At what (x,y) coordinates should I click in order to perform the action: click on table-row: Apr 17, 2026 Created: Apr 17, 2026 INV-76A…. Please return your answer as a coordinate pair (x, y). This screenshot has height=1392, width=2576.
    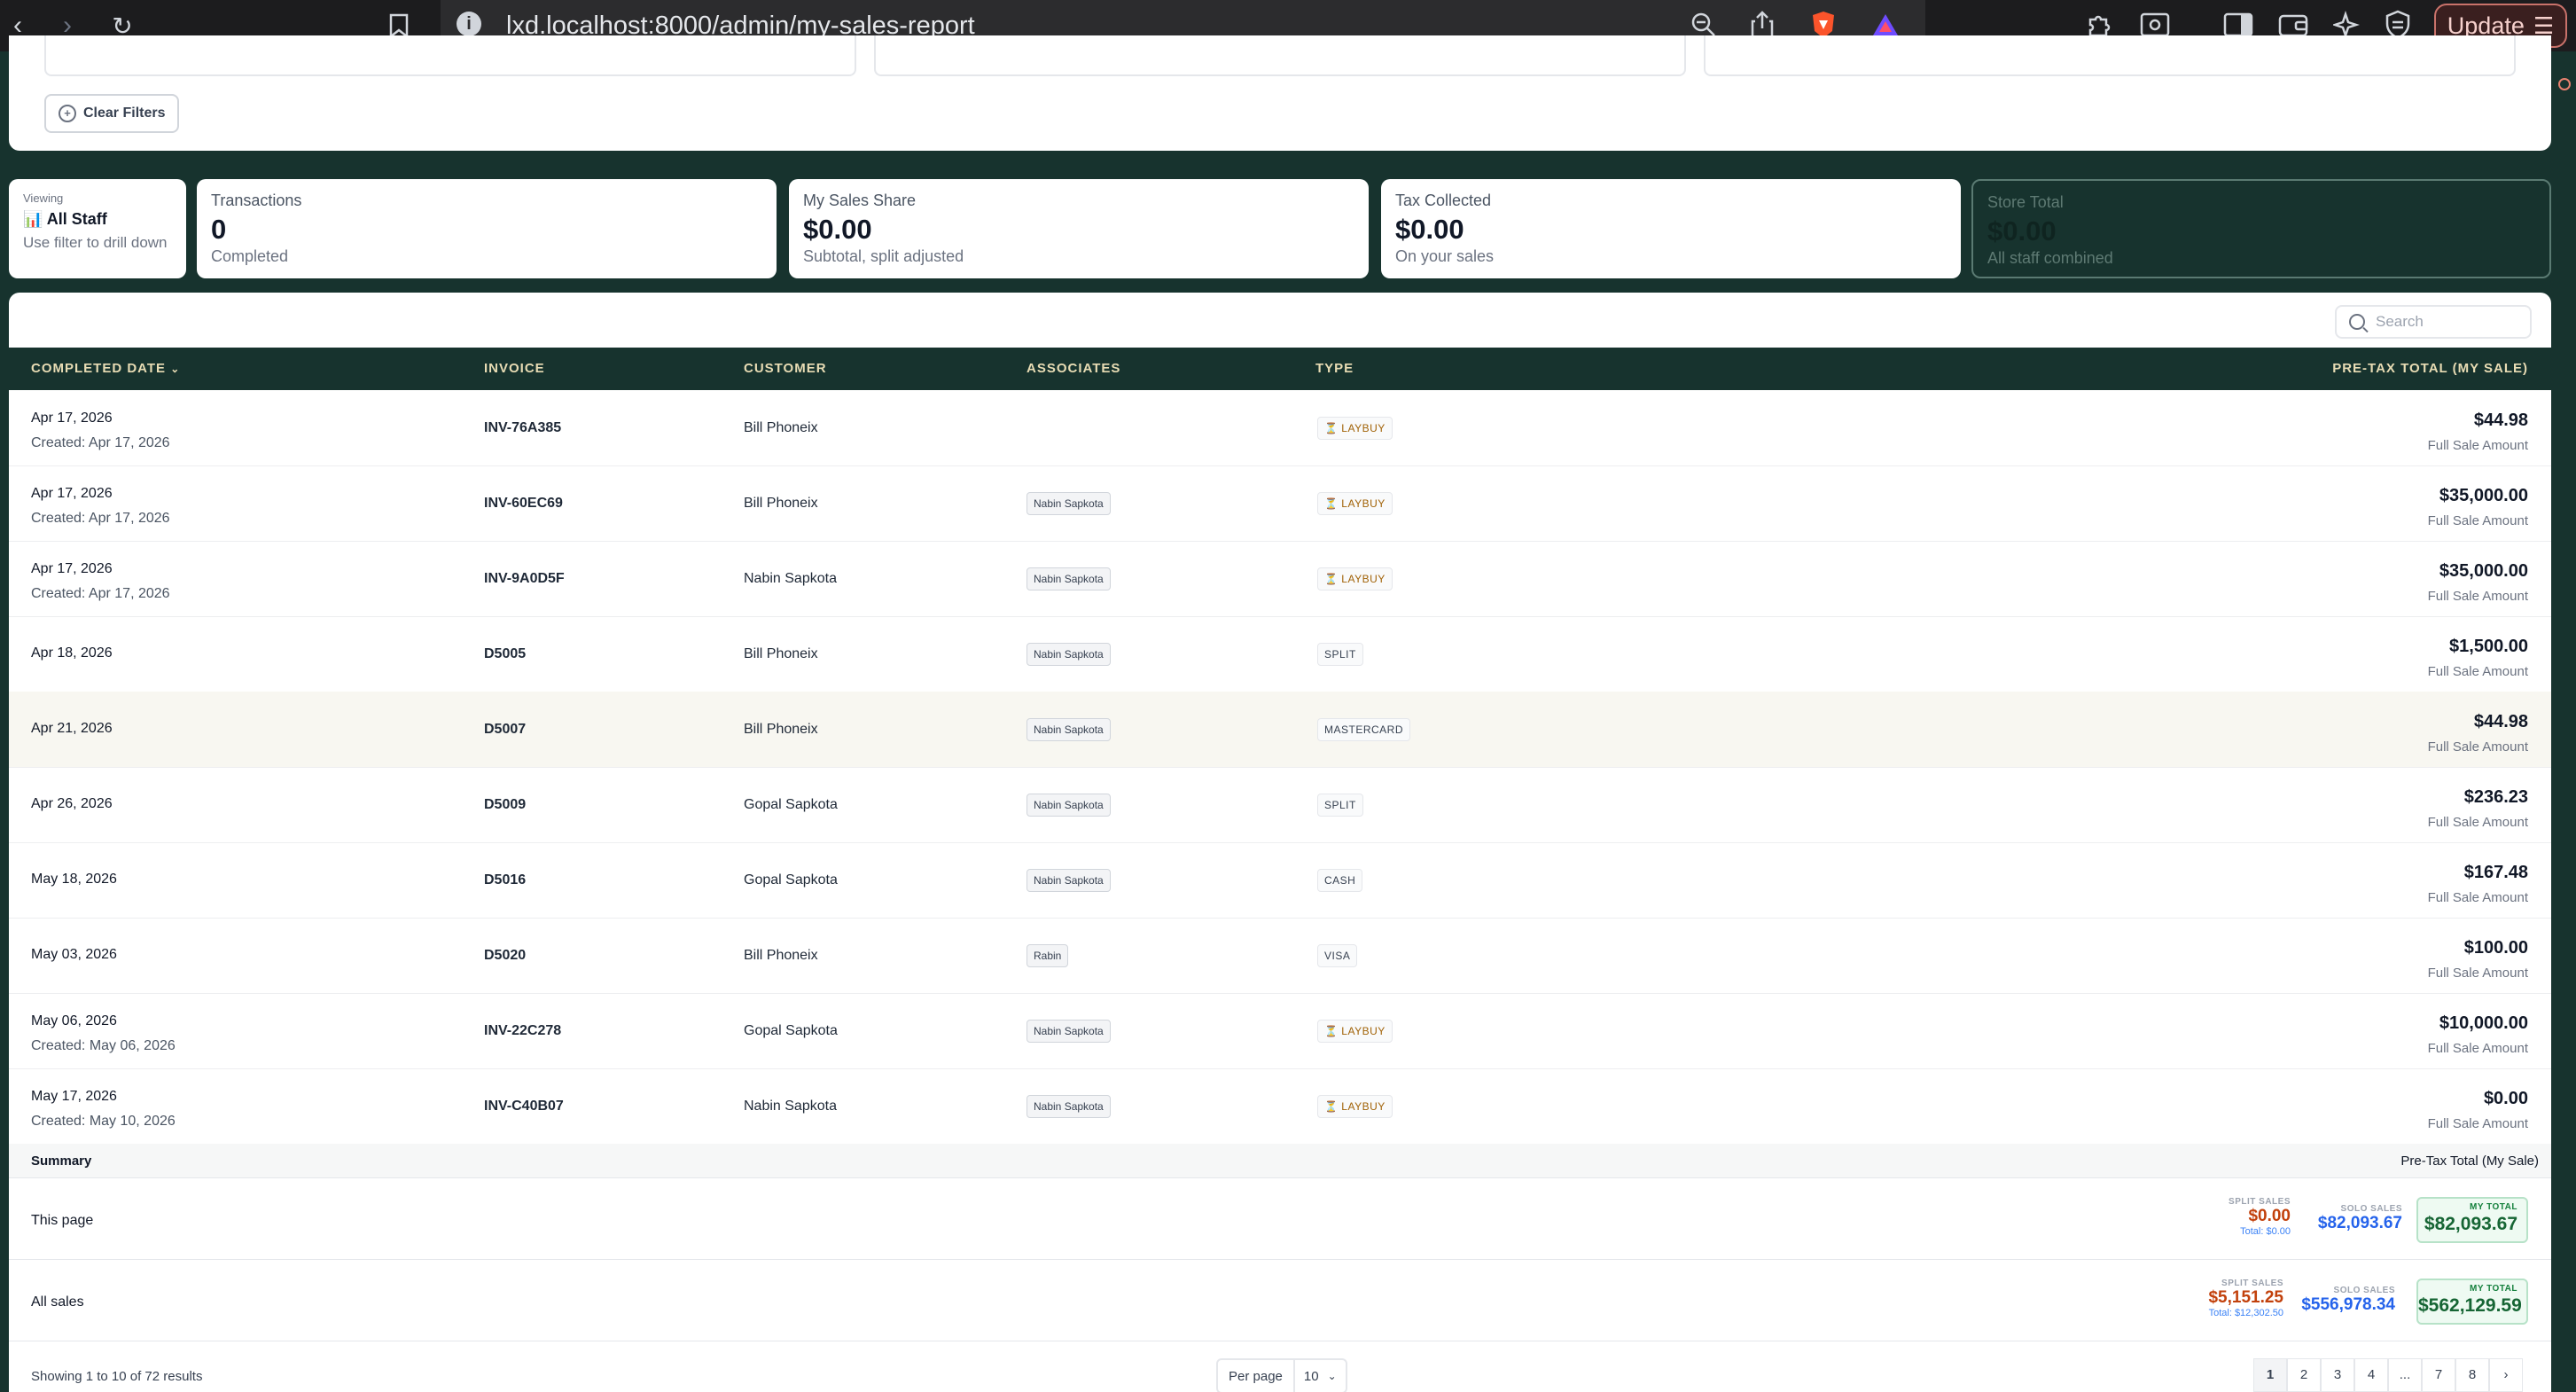
    Looking at the image, I should click on (1280, 428).